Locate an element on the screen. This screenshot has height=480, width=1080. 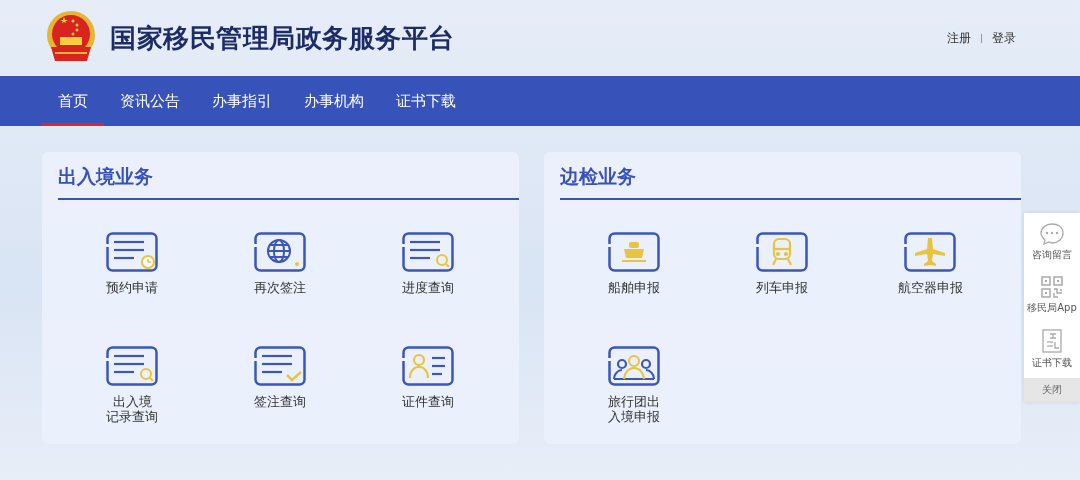
globe-icon is located at coordinates (280, 252).